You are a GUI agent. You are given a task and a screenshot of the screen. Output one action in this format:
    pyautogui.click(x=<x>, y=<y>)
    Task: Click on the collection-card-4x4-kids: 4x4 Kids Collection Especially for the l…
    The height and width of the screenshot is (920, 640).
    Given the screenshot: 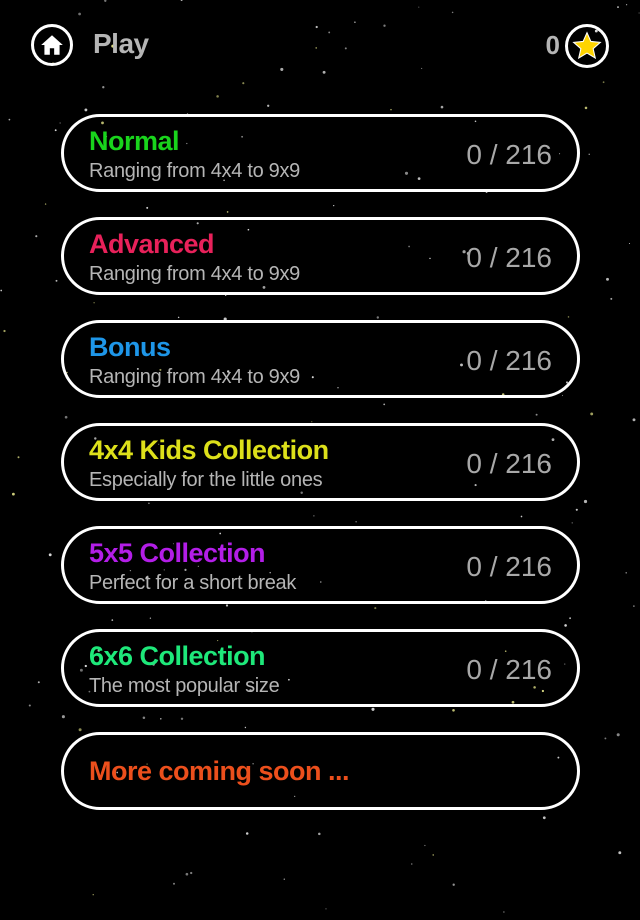 What is the action you would take?
    pyautogui.click(x=320, y=462)
    